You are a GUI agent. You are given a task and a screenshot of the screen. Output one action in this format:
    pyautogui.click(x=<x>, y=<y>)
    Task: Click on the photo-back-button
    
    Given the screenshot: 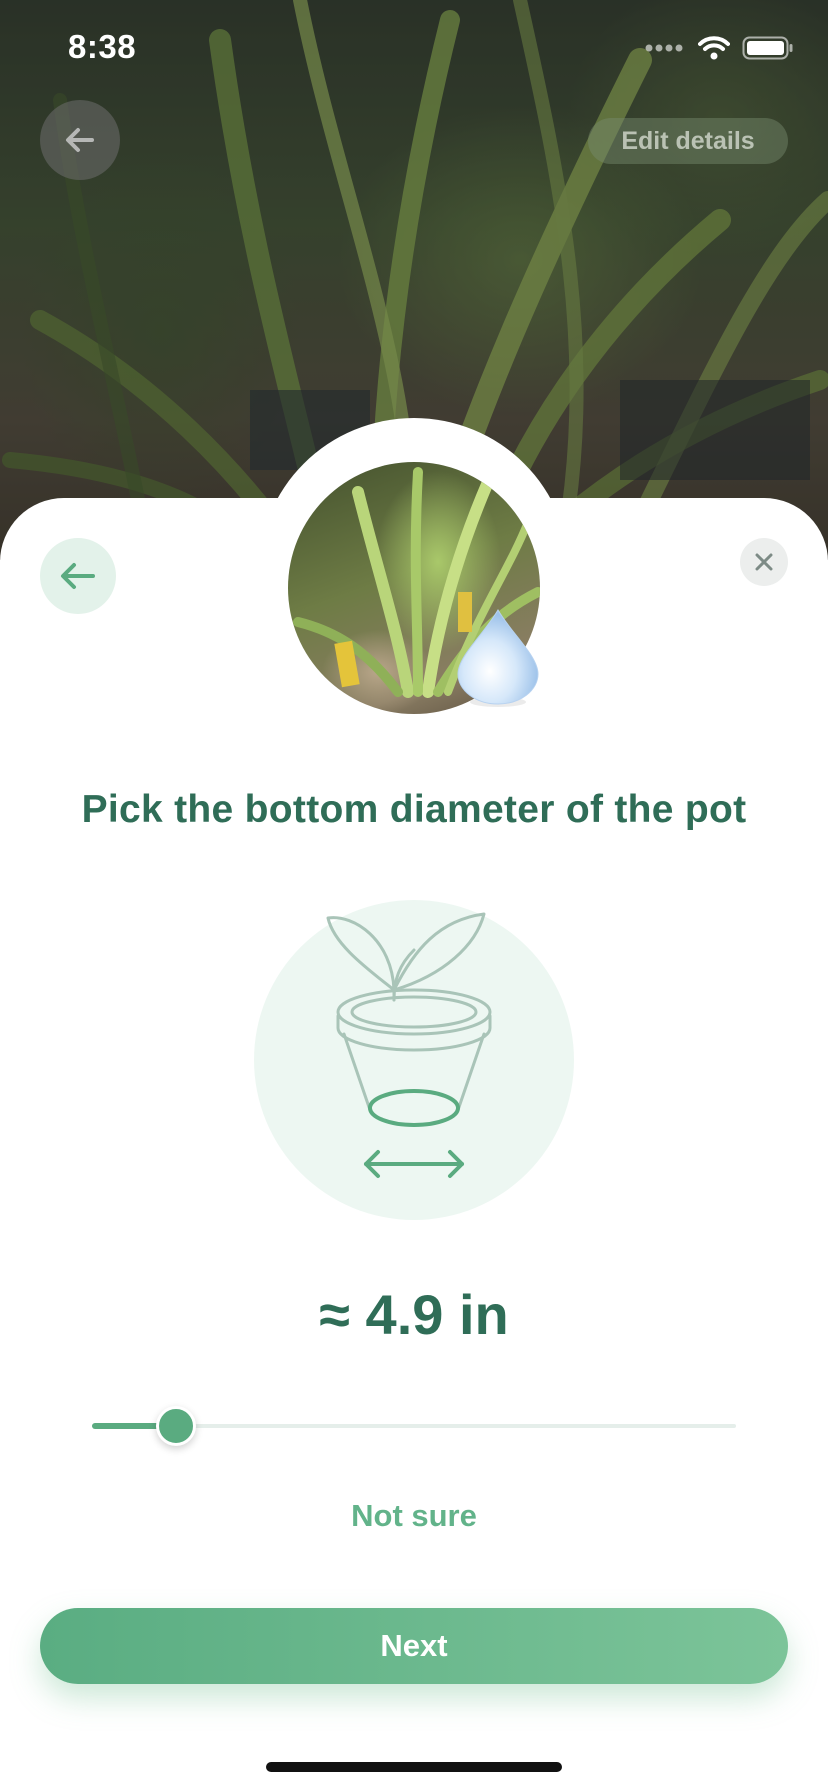 What is the action you would take?
    pyautogui.click(x=80, y=140)
    